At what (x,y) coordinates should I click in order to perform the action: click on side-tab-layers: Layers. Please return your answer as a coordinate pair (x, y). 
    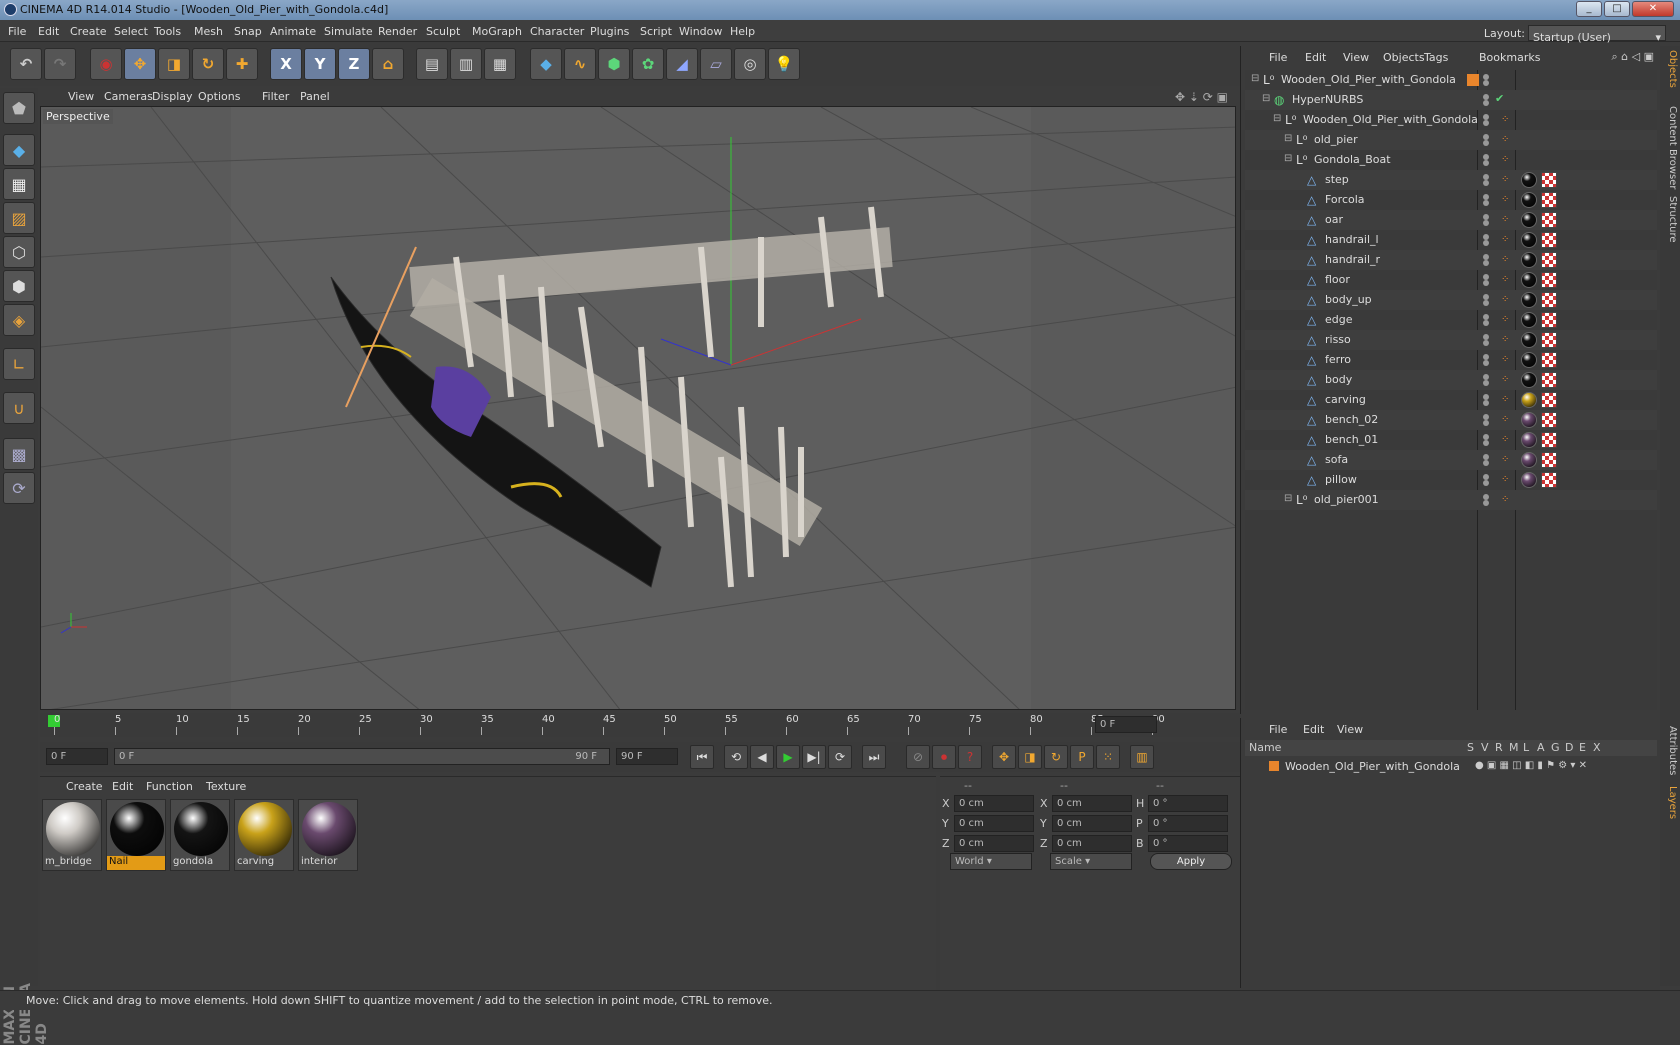
    Looking at the image, I should click on (1670, 802).